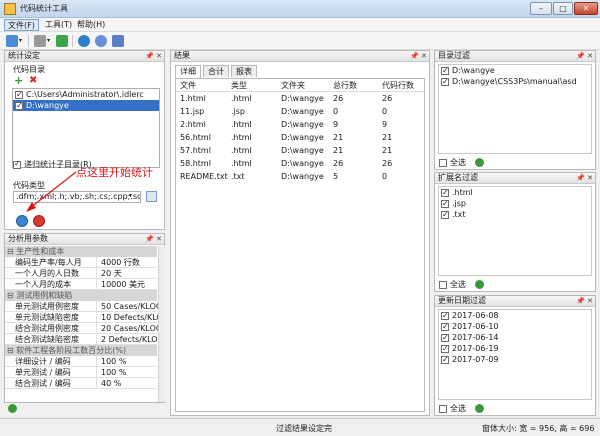 The width and height of the screenshot is (600, 436). I want to click on tab-report: 报表, so click(244, 71).